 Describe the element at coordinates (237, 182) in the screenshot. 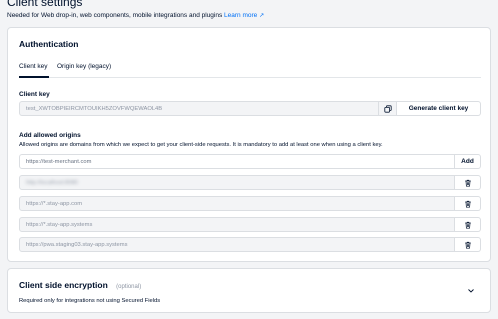

I see `origin-field: http://localhost:8080` at that location.